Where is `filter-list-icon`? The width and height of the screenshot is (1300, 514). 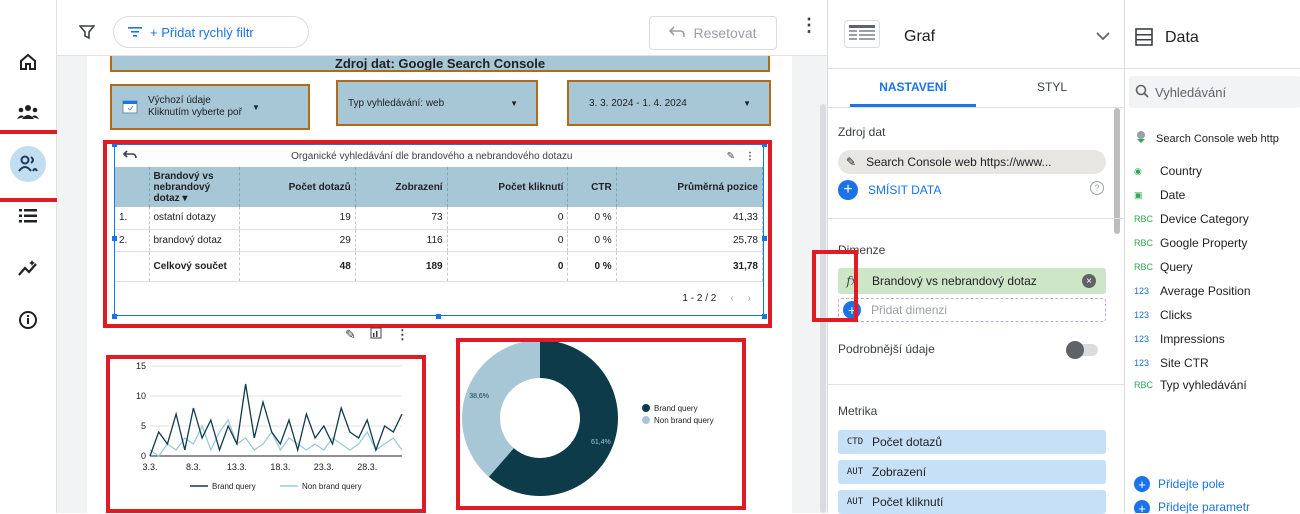
filter-list-icon is located at coordinates (135, 32).